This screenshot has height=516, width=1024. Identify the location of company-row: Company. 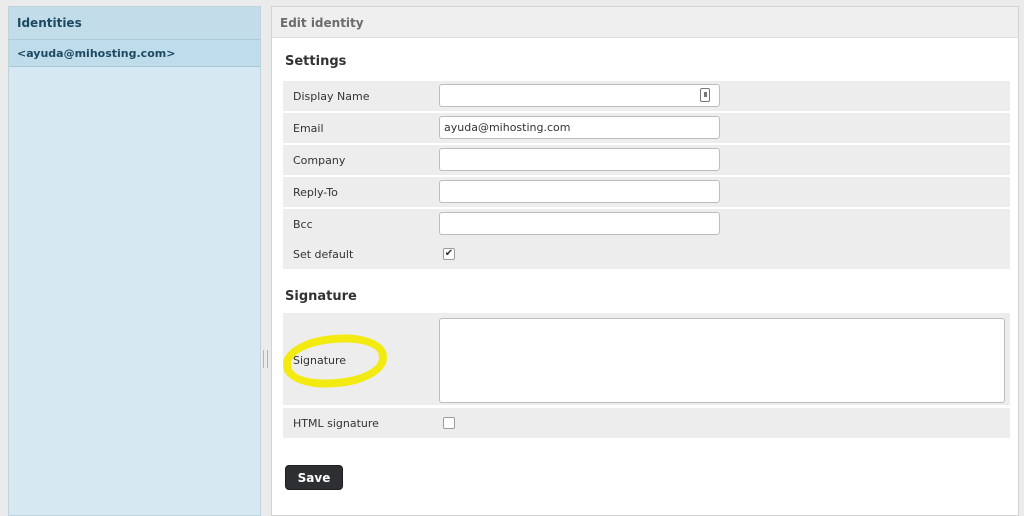
(646, 160).